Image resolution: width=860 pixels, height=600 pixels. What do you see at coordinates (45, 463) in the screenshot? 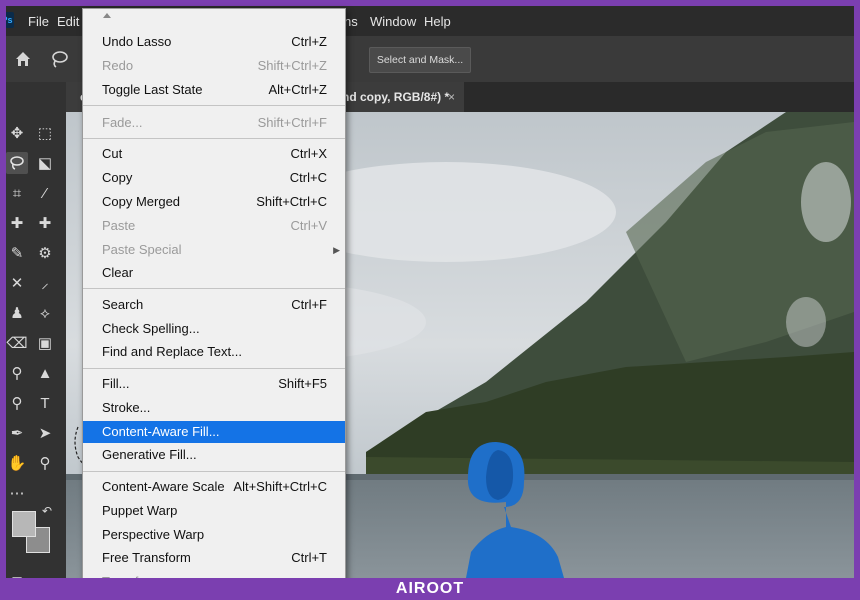
I see `zoom-tool-icon: ⚲` at bounding box center [45, 463].